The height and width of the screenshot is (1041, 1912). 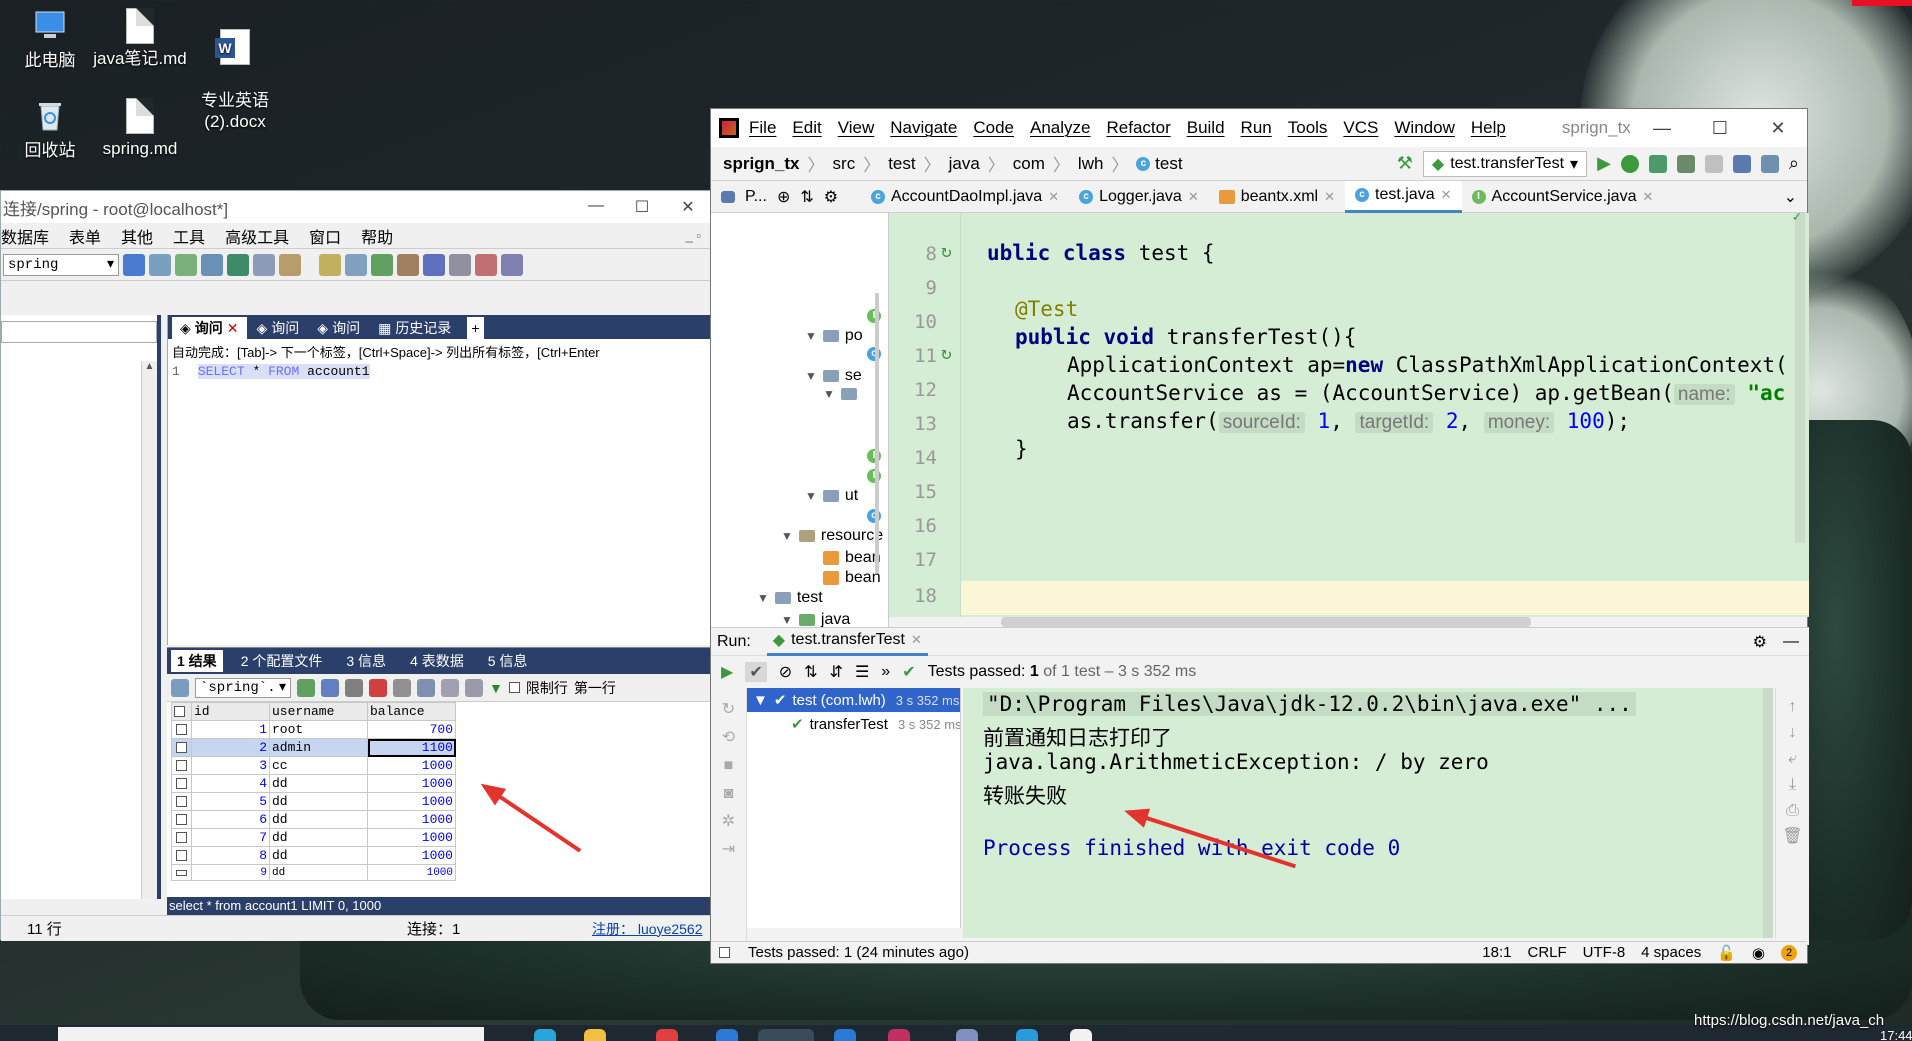 I want to click on breadcrumb-lwh: lwh, so click(x=1091, y=164).